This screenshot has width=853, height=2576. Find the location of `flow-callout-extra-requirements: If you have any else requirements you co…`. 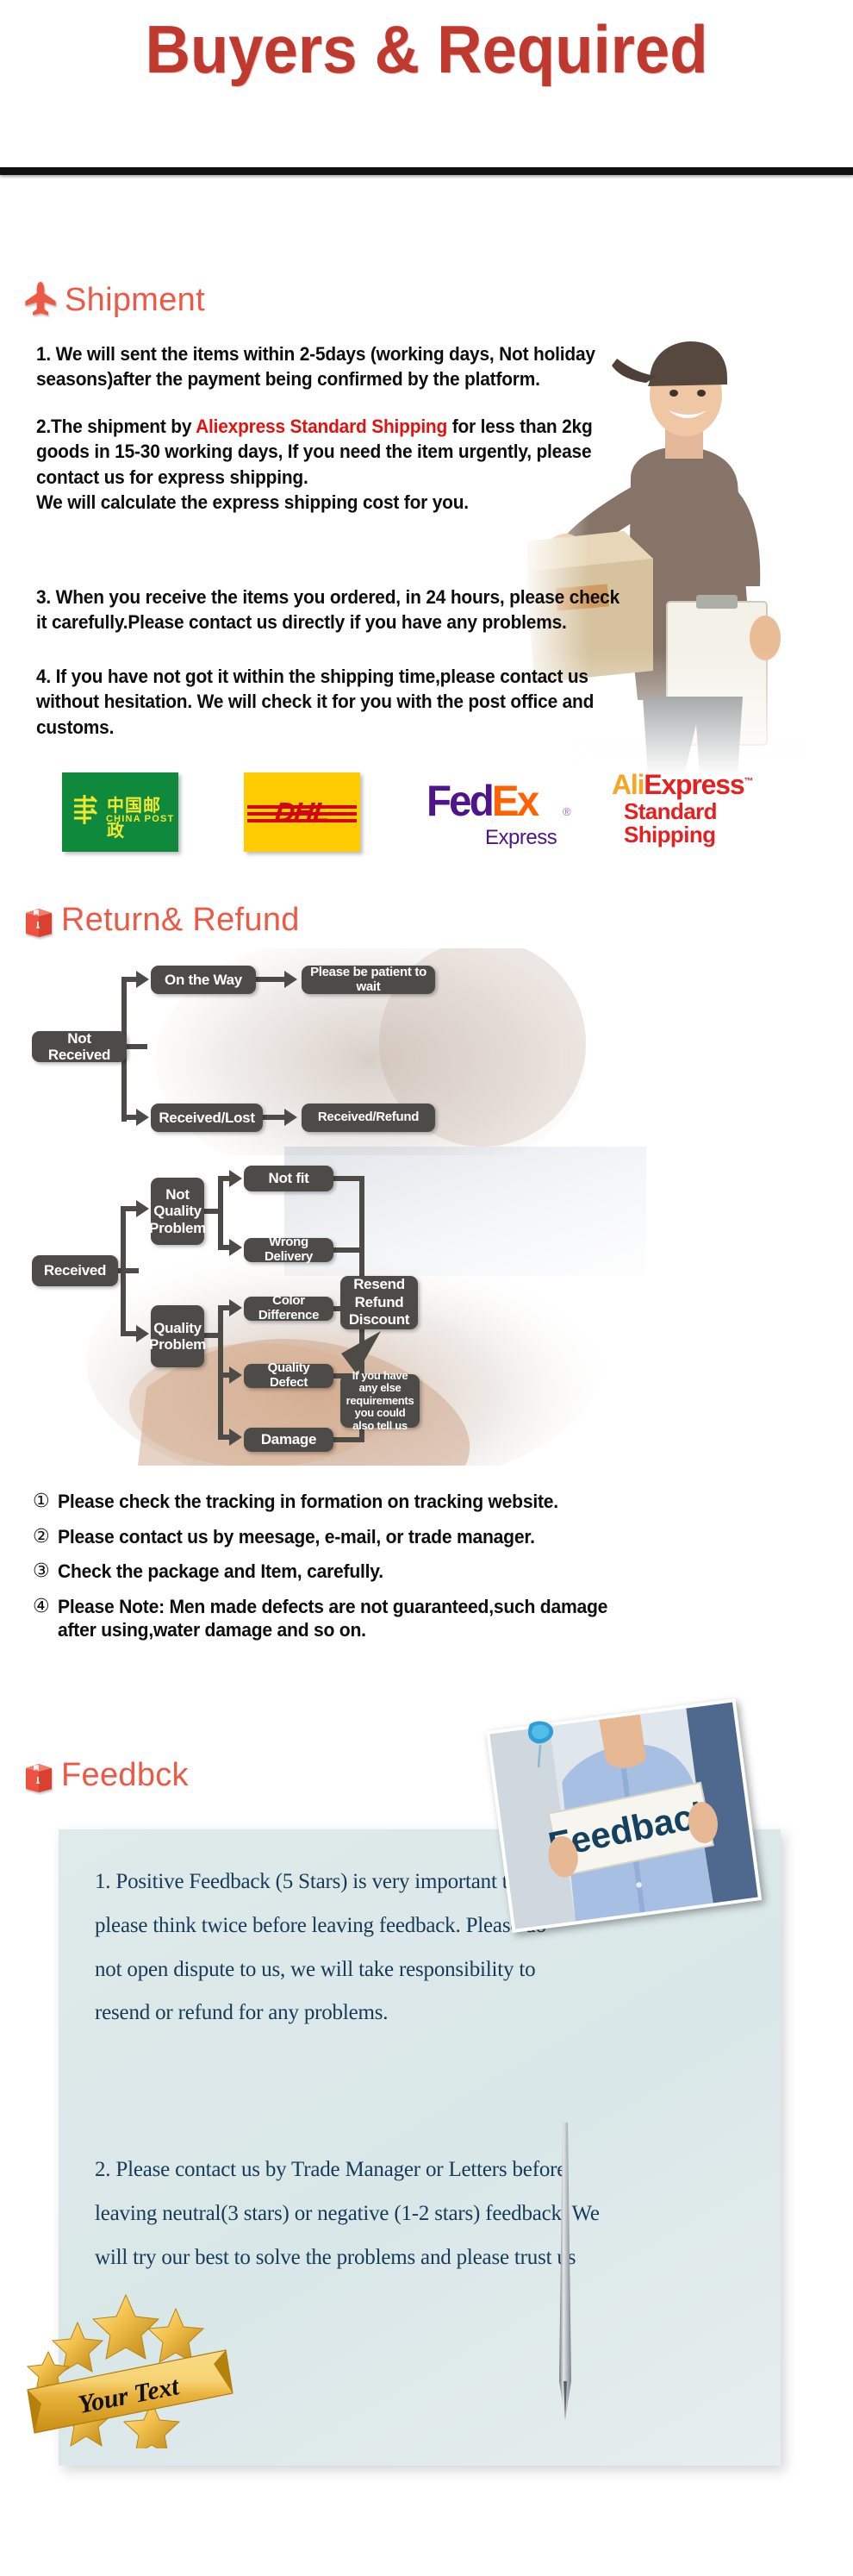

flow-callout-extra-requirements: If you have any else requirements you co… is located at coordinates (380, 1400).